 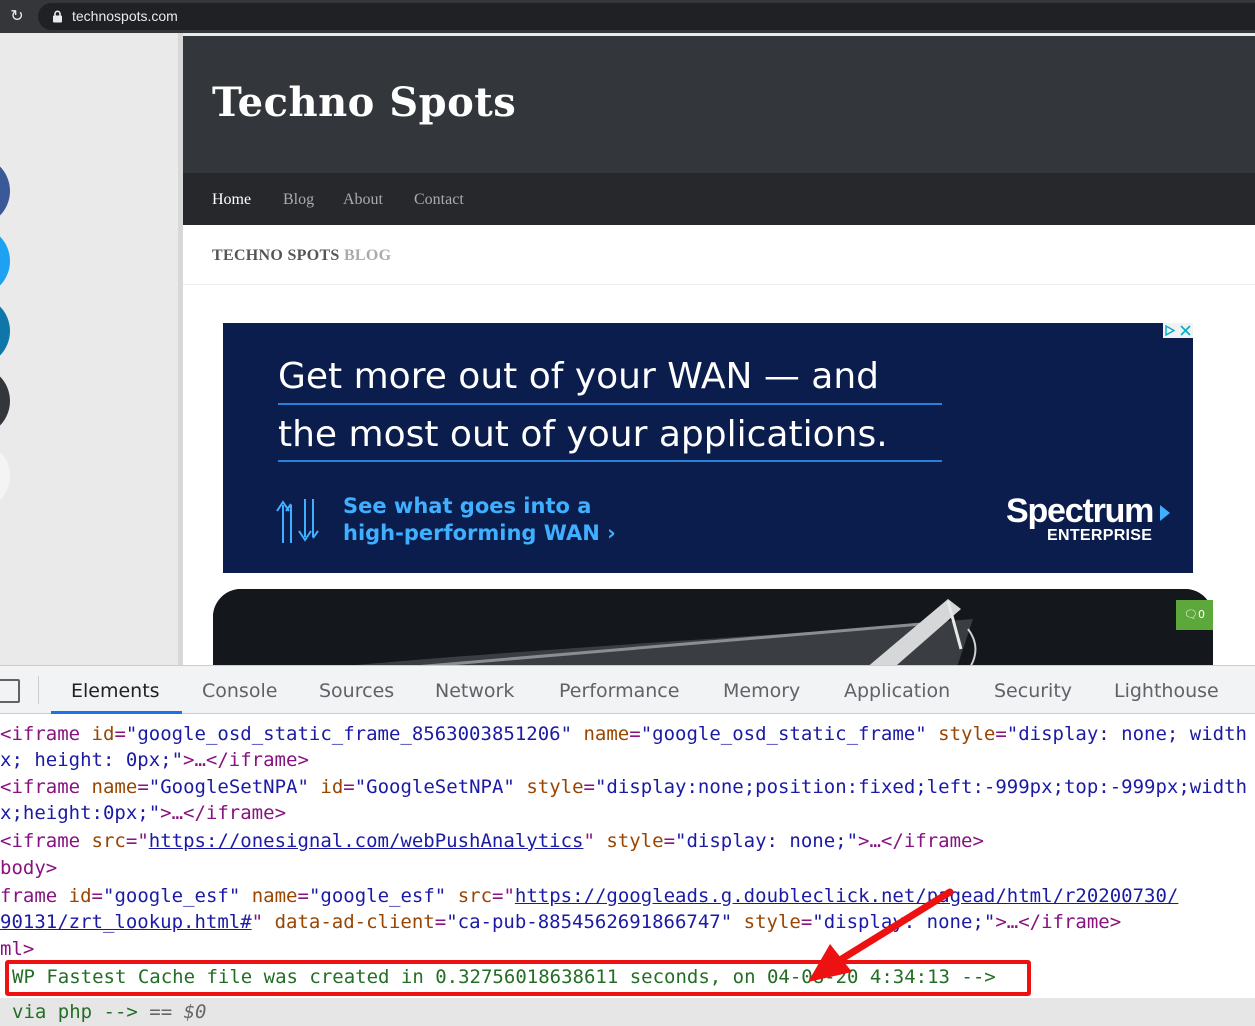 I want to click on ad-headline-2: the most out of your applications., so click(x=583, y=434).